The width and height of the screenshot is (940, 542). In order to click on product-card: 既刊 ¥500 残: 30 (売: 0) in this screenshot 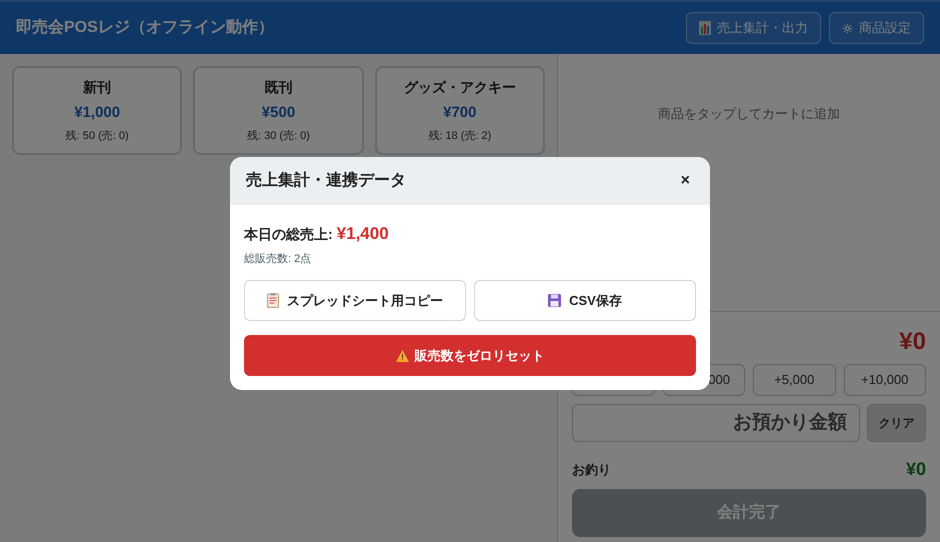, I will do `click(278, 110)`.